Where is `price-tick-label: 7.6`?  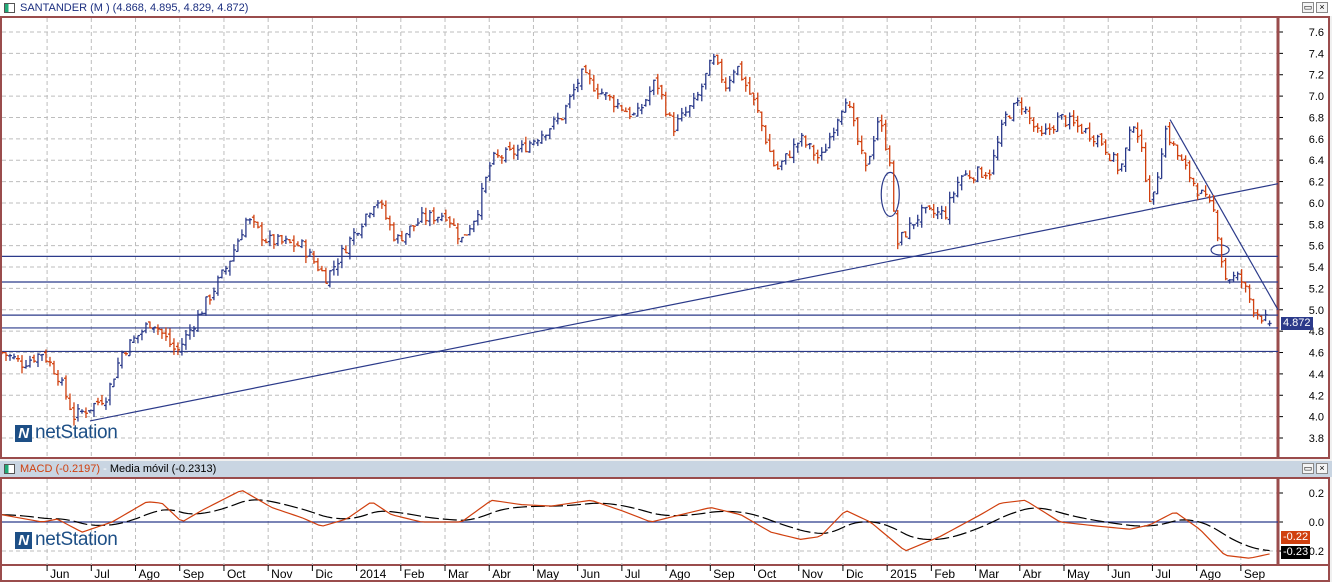 price-tick-label: 7.6 is located at coordinates (1316, 33).